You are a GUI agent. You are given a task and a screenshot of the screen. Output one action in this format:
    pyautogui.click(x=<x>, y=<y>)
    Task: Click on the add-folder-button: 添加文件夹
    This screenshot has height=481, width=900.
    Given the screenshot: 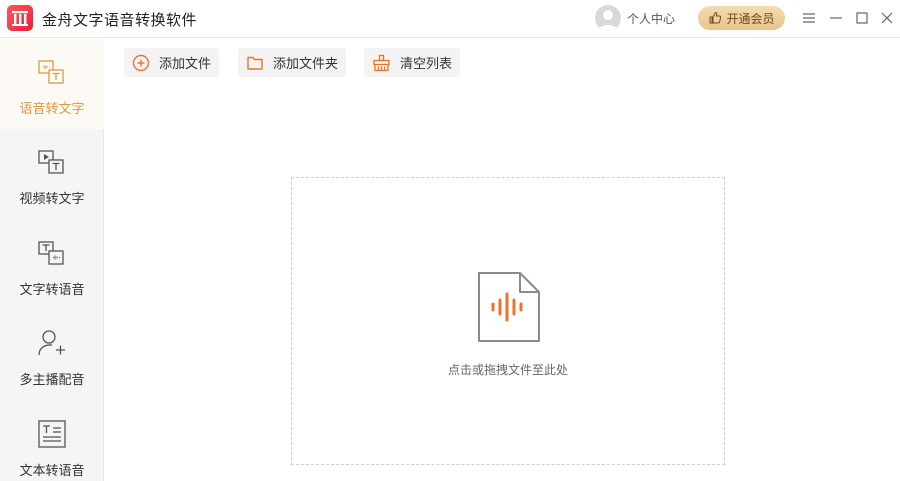 What is the action you would take?
    pyautogui.click(x=292, y=62)
    